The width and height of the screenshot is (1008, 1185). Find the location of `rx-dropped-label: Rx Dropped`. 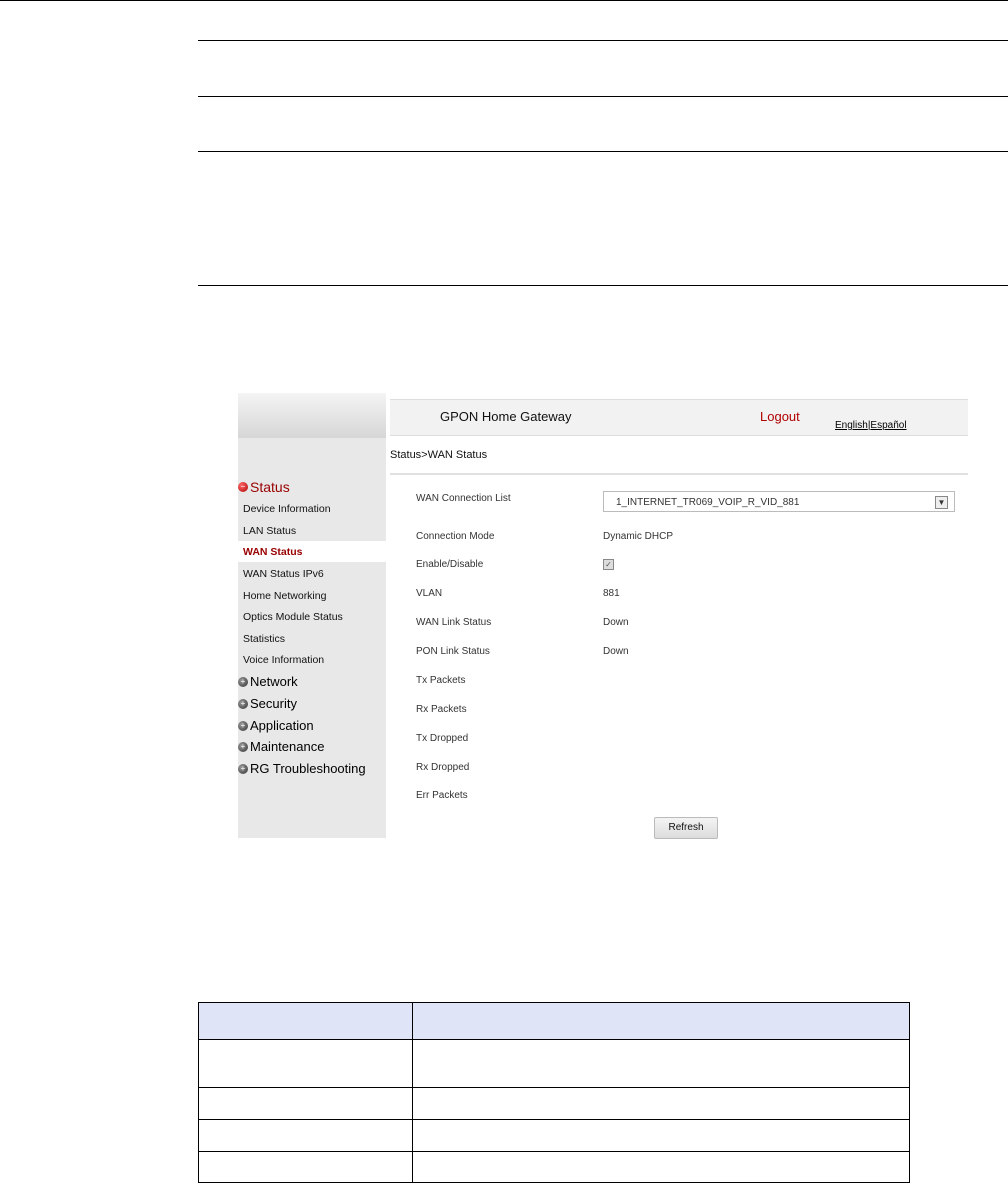

rx-dropped-label: Rx Dropped is located at coordinates (443, 767).